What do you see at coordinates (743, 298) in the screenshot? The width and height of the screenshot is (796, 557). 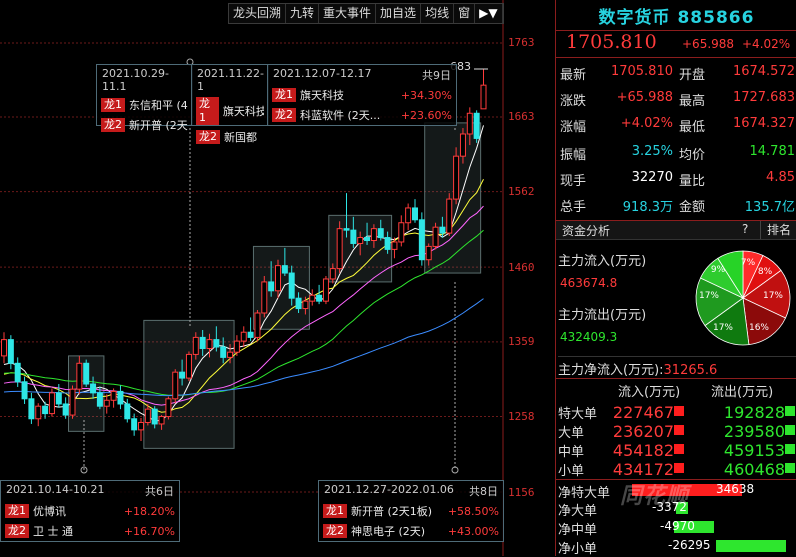 I see `fund-pie-chart: 7%8% 17% 16% 17% 17% 9%` at bounding box center [743, 298].